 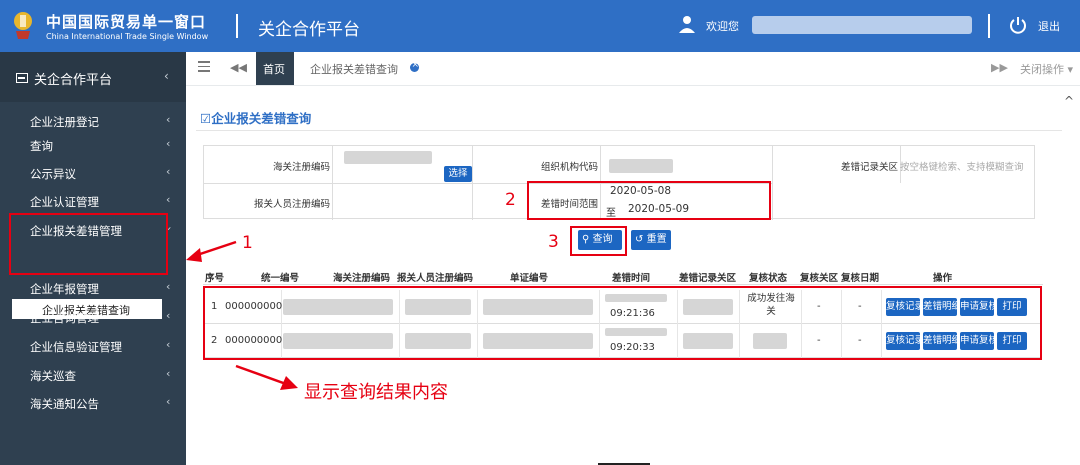 What do you see at coordinates (869, 167) in the screenshot?
I see `error-customs-label: 差错记录关区` at bounding box center [869, 167].